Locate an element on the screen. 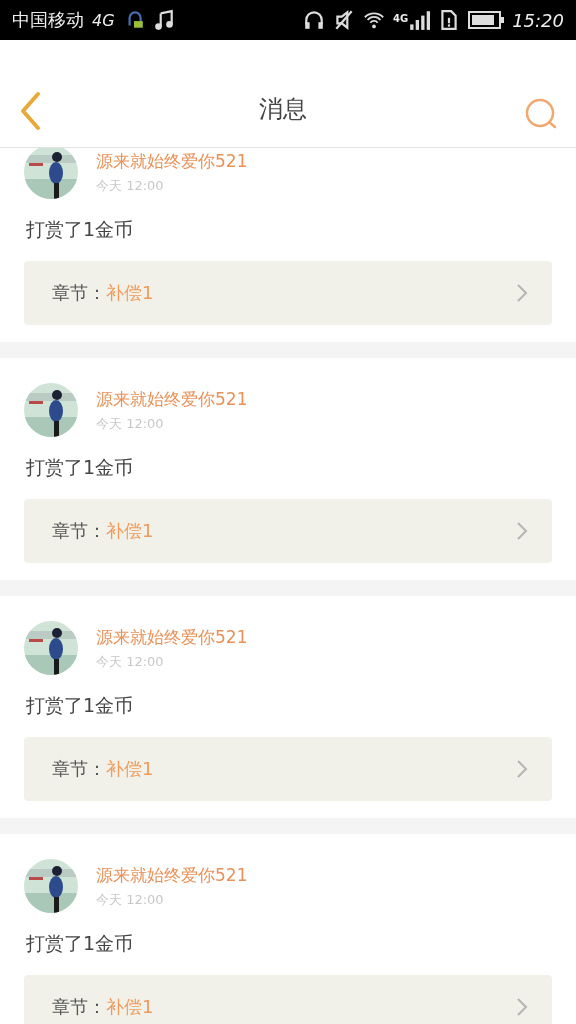 The image size is (576, 1024). network-type: 4G is located at coordinates (103, 20).